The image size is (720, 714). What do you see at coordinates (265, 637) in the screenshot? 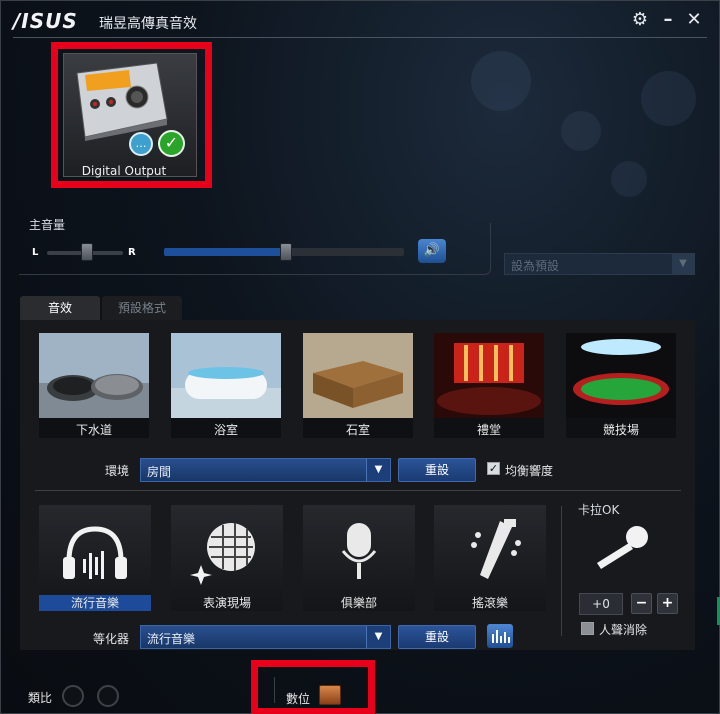
I see `equalizer-dropdown: 流行音樂 ▼` at bounding box center [265, 637].